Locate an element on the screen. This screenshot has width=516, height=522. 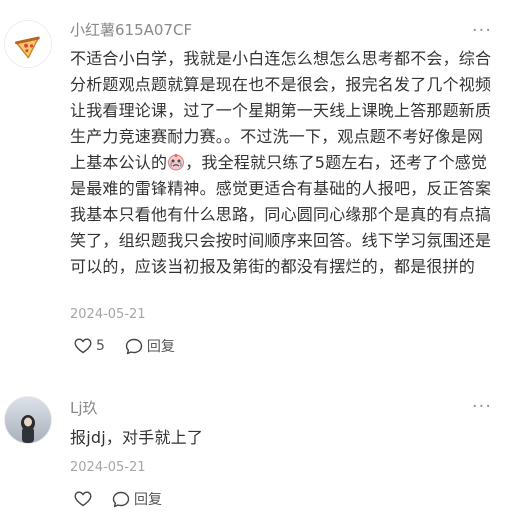
comment-actions: 5 回复 is located at coordinates (124, 346).